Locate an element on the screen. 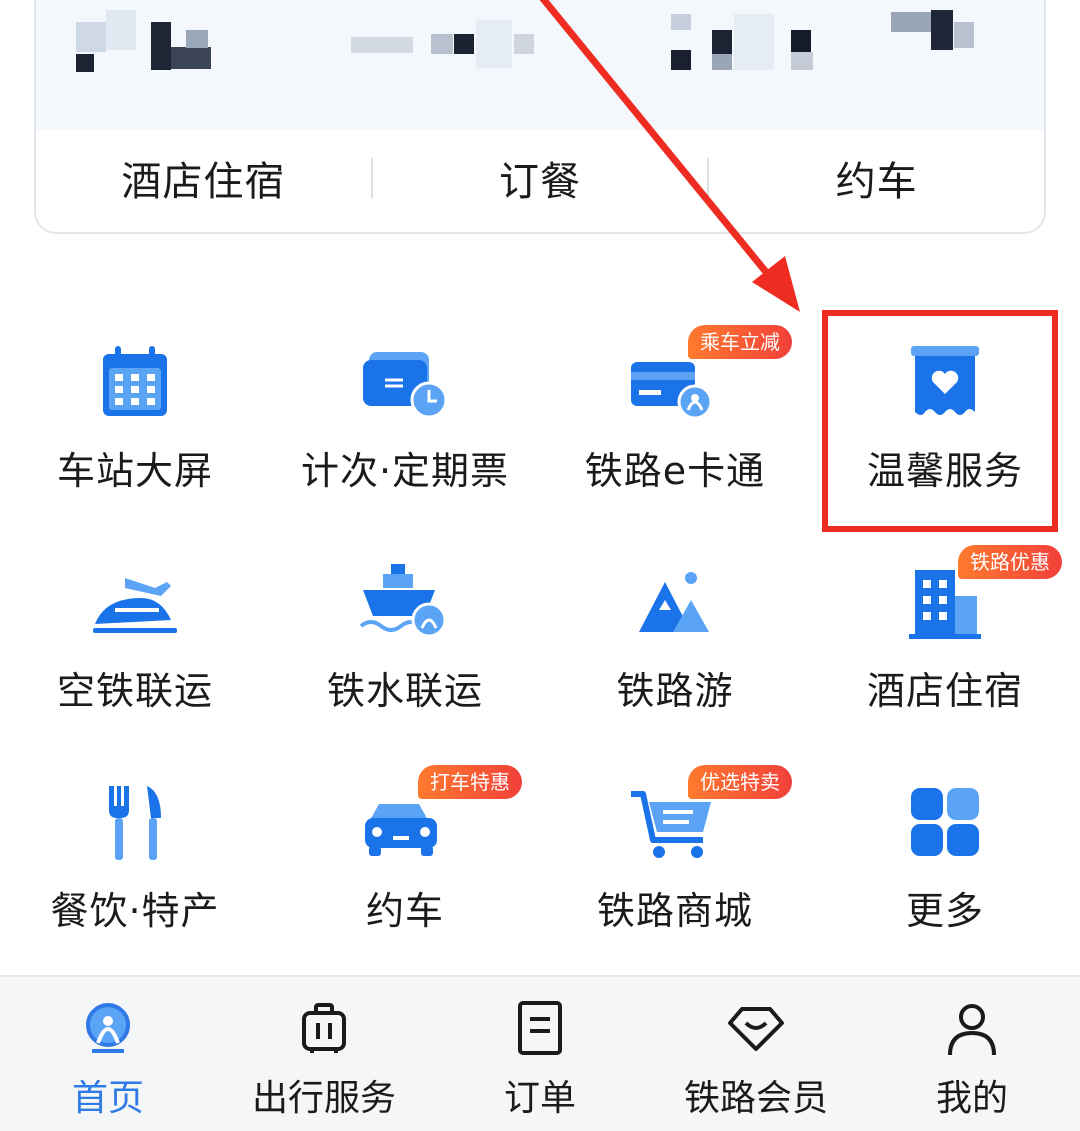  service-rail-water: 铁水联运 is located at coordinates (405, 630).